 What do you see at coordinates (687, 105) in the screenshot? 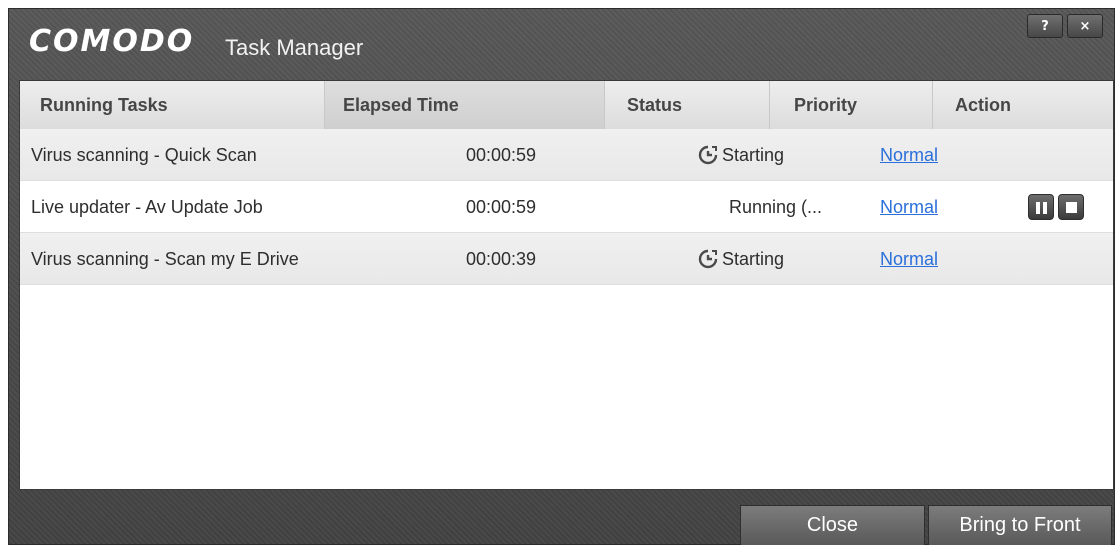
I see `column-status: Status` at bounding box center [687, 105].